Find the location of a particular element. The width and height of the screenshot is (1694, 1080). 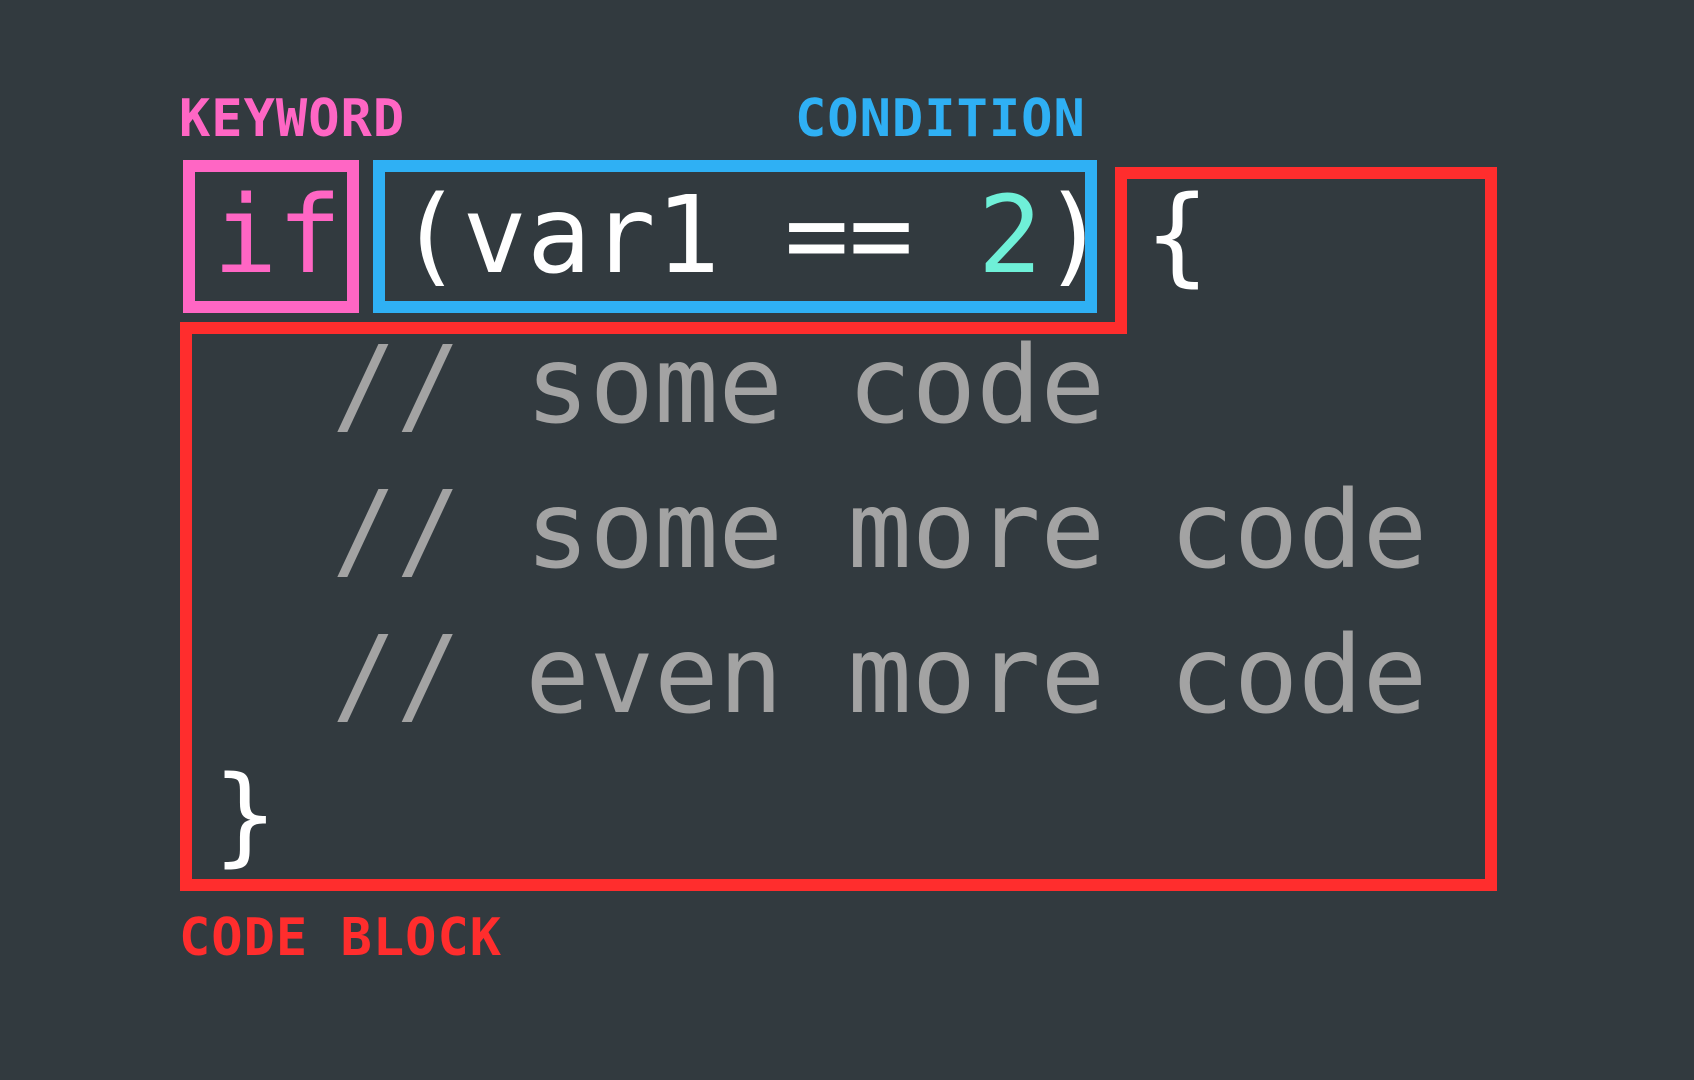

keyword-label: KEYWORD is located at coordinates (292, 119).